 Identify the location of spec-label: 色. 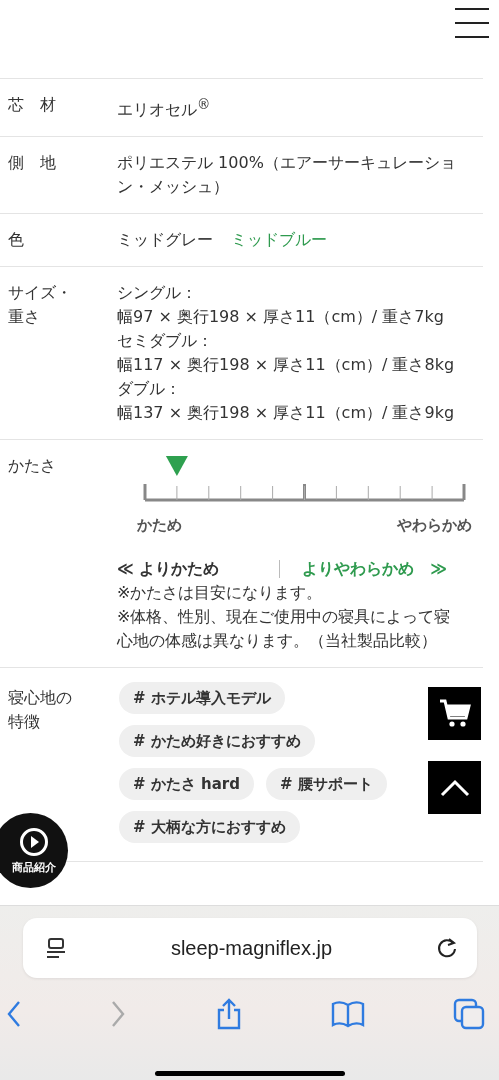
(16, 240).